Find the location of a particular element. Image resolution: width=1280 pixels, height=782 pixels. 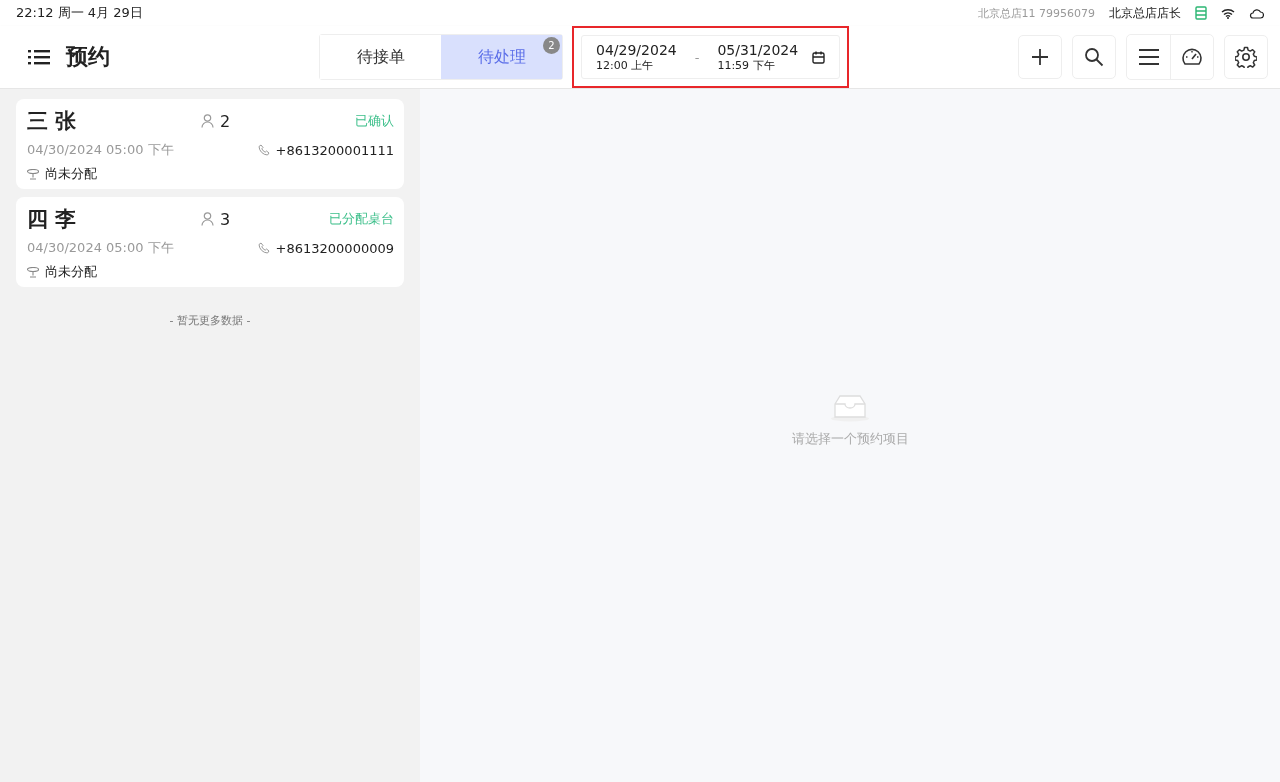

guest-name: 三 张 is located at coordinates (52, 121).